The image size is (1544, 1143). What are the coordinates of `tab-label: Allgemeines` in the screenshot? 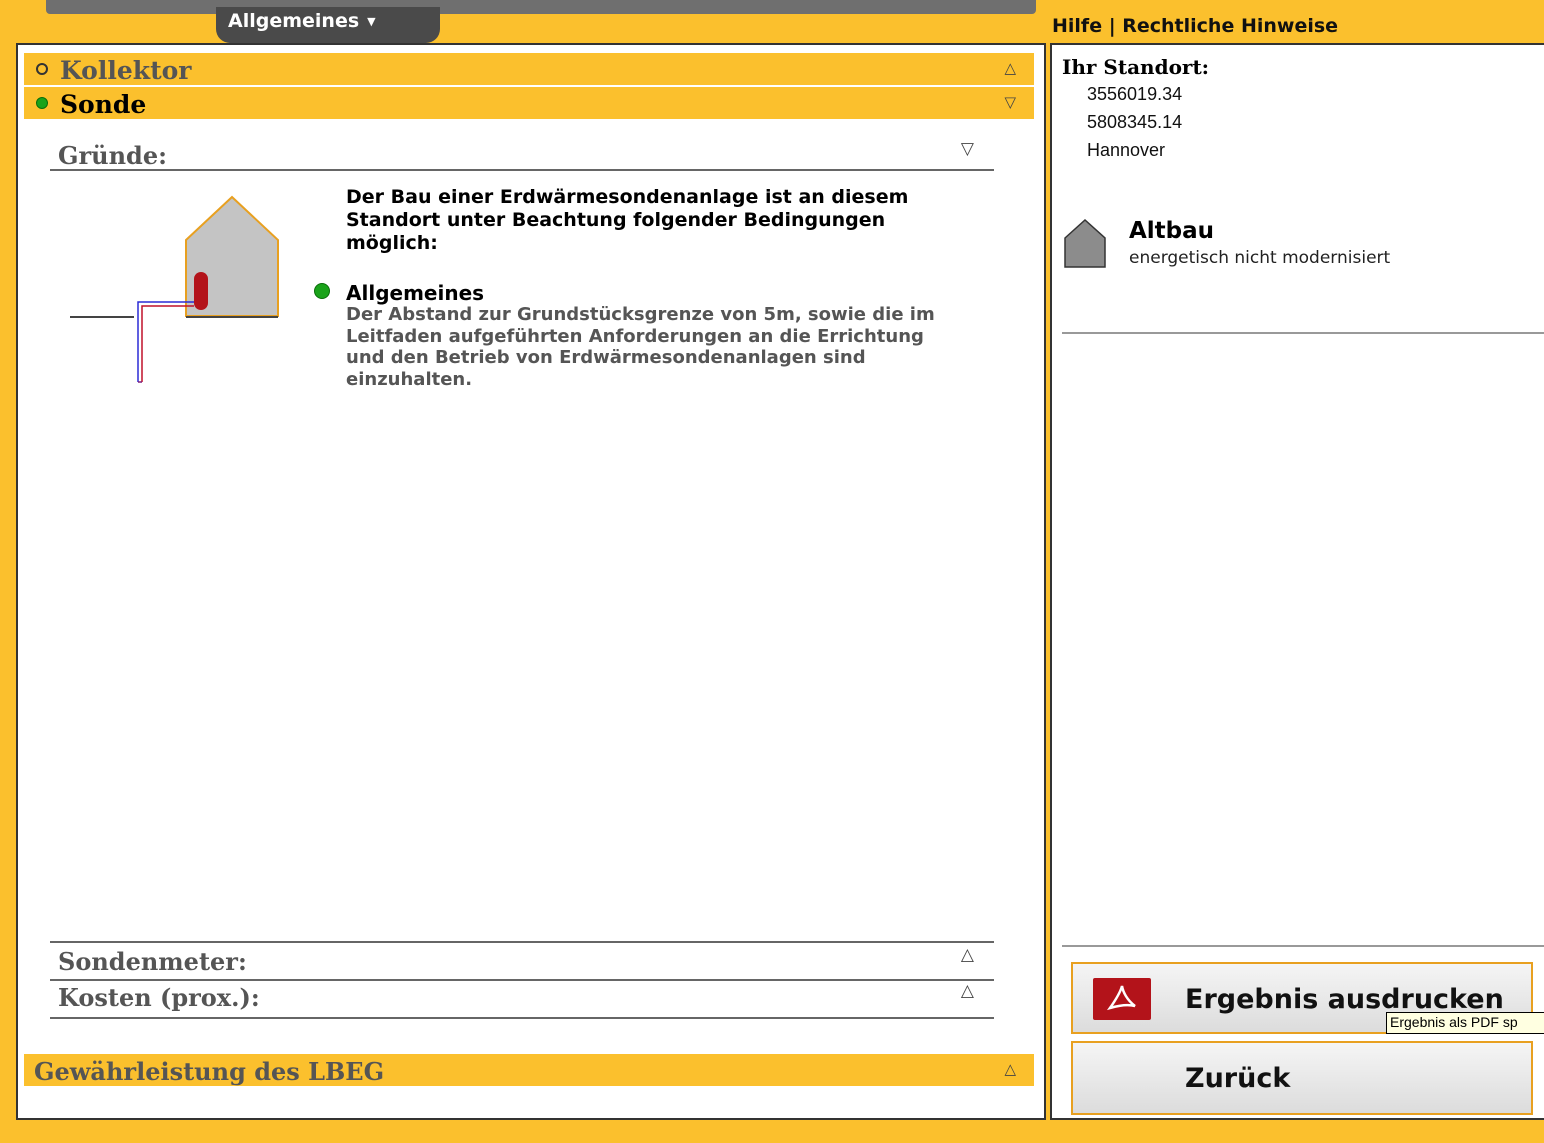 It's located at (294, 21).